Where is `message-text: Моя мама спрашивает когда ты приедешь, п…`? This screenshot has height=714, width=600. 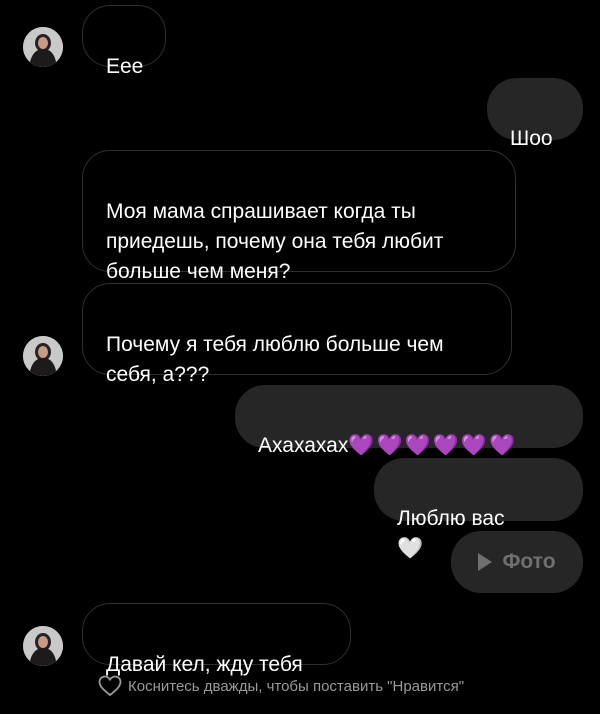 message-text: Моя мама спрашивает когда ты приедешь, п… is located at coordinates (275, 241).